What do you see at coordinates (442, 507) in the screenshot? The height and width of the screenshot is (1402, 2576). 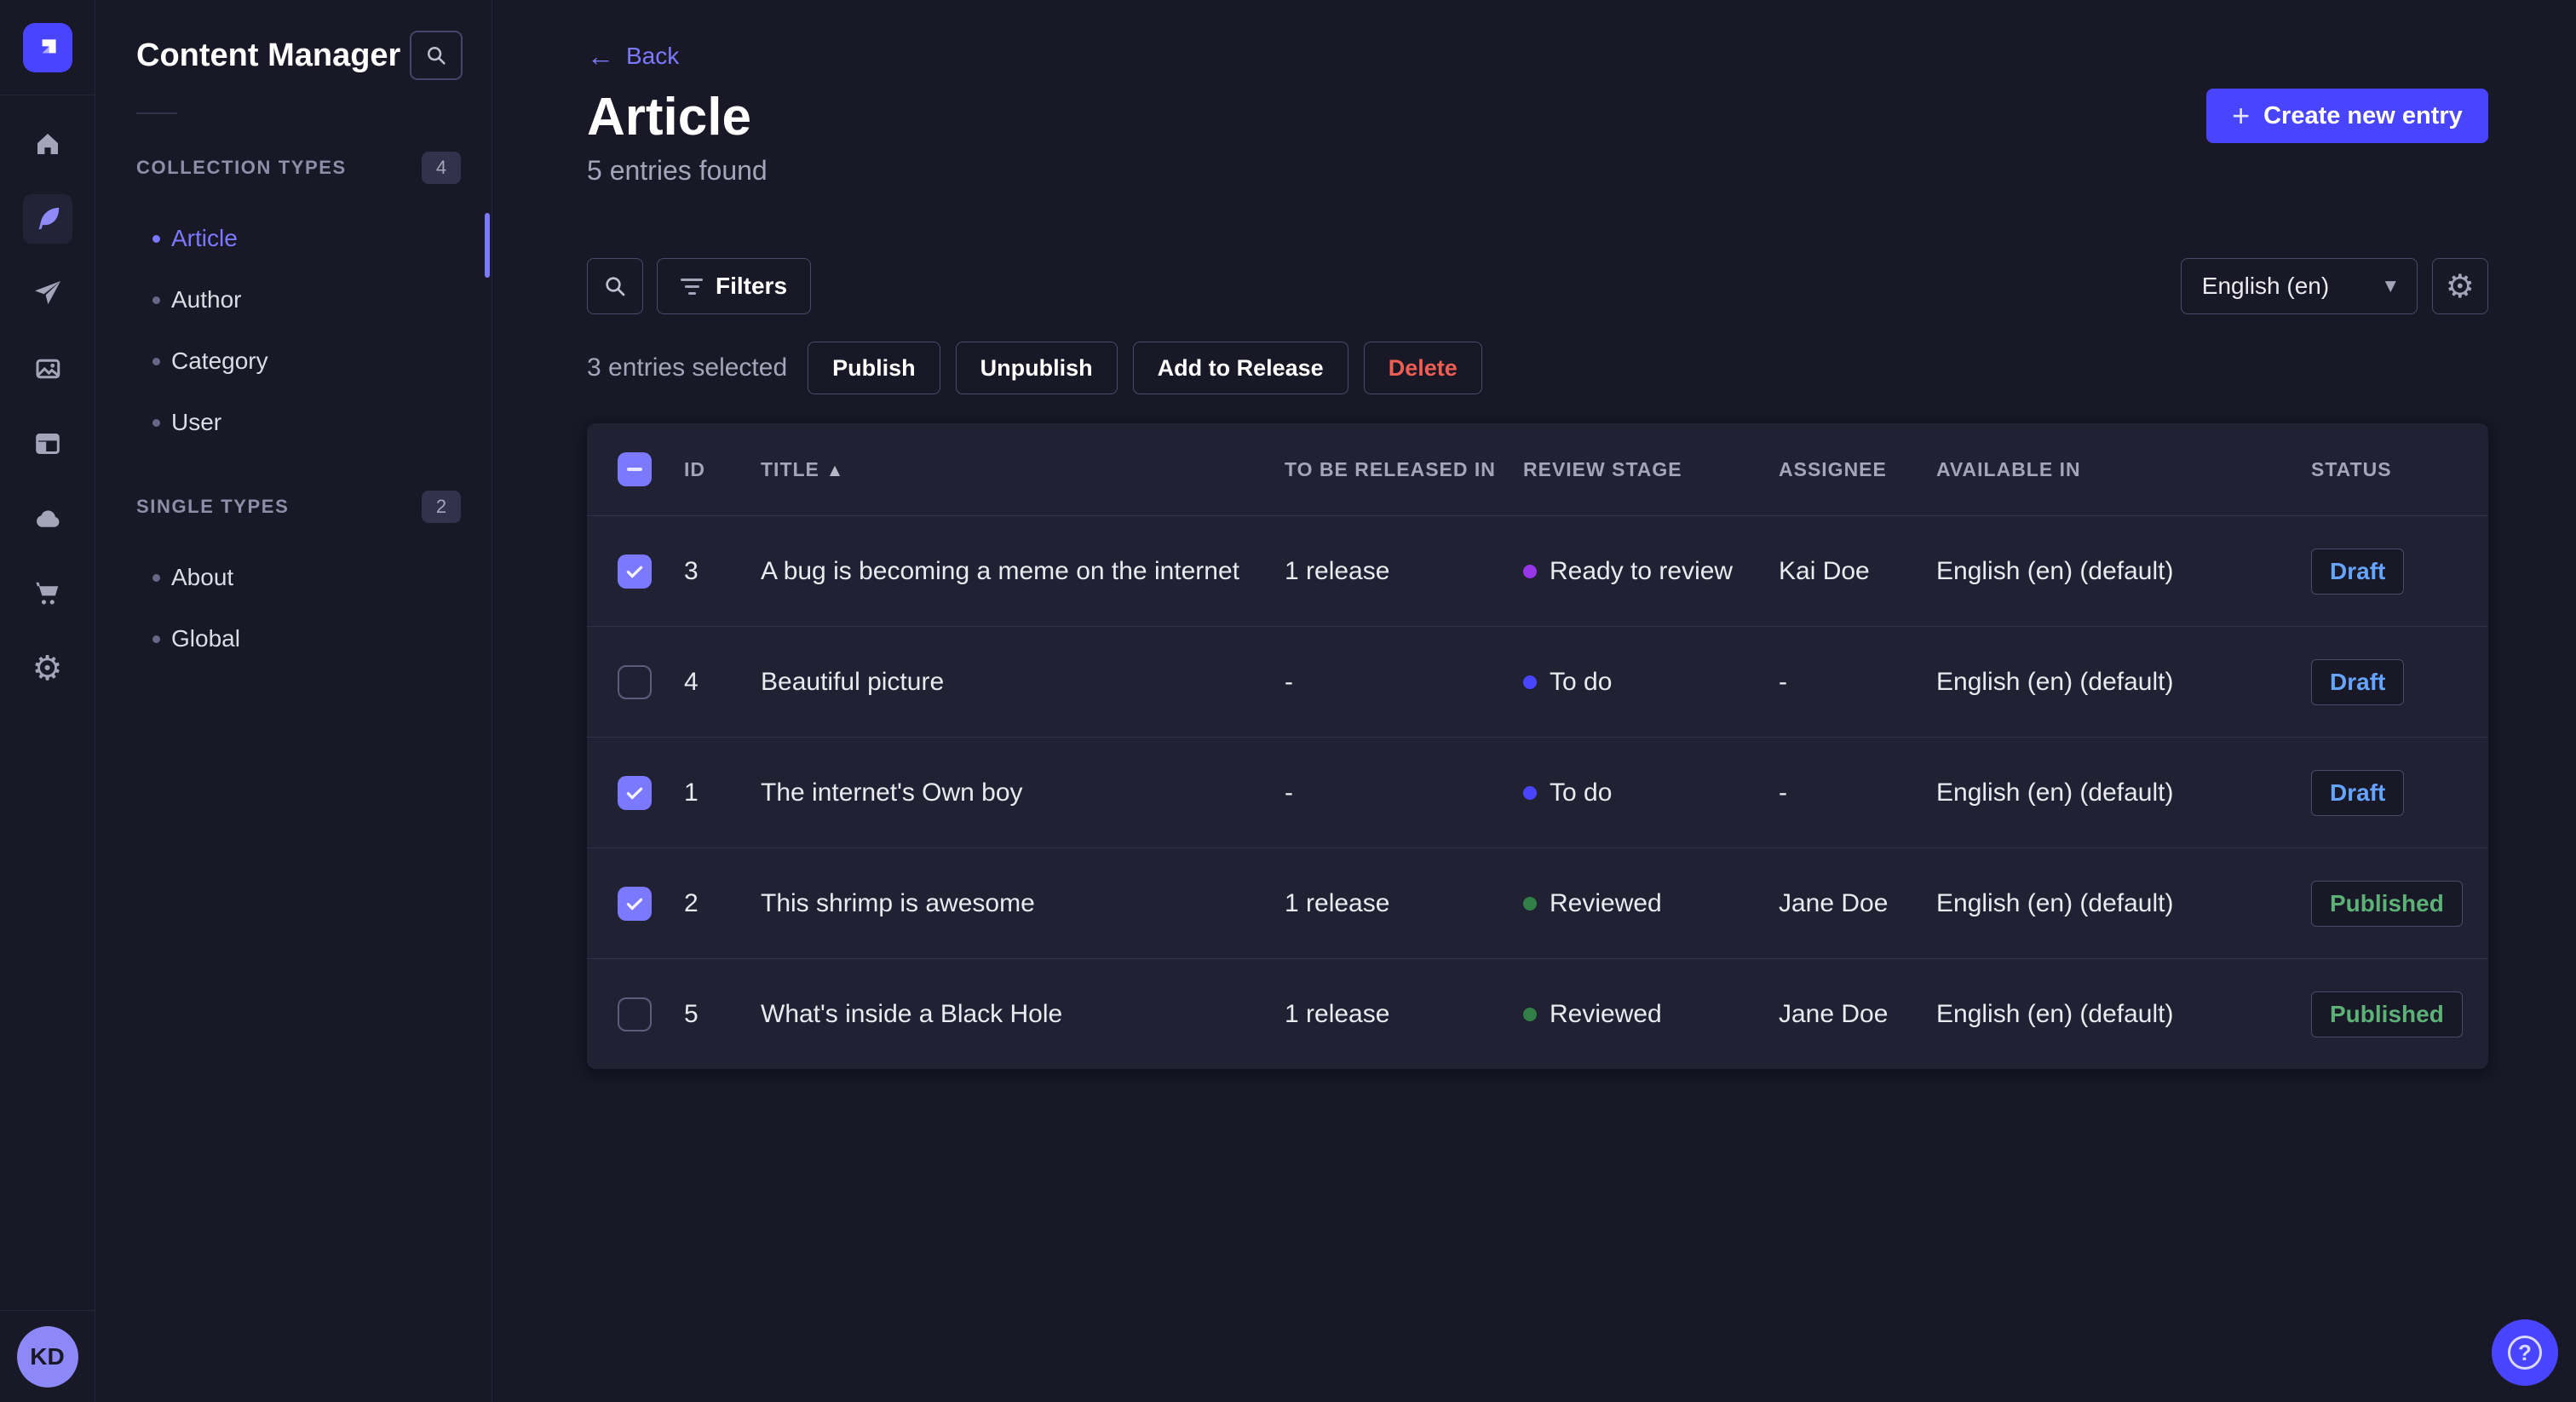 I see `section-count-badge: 2` at bounding box center [442, 507].